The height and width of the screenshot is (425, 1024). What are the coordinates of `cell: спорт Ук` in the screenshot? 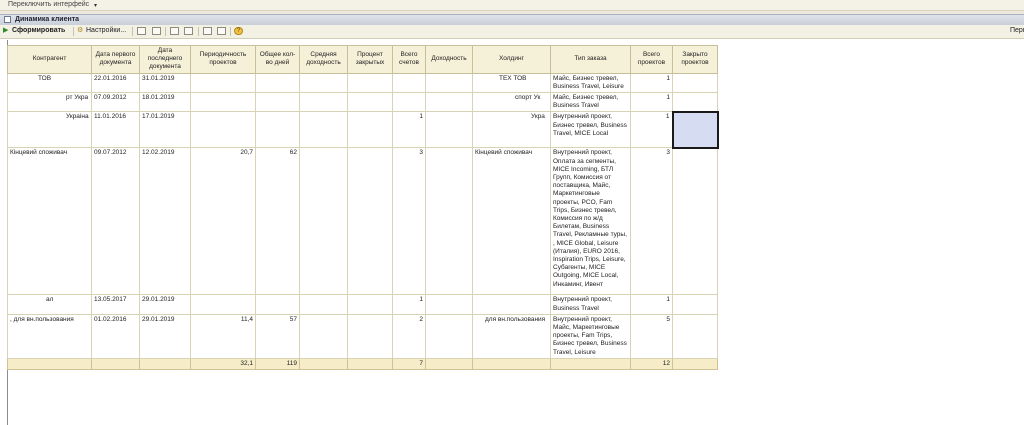 It's located at (511, 102).